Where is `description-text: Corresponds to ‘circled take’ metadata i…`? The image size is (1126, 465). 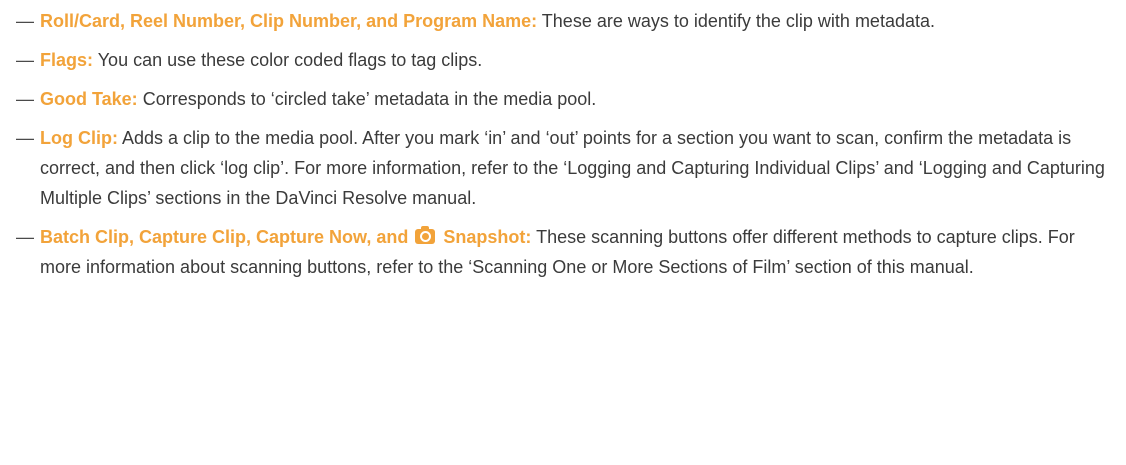
description-text: Corresponds to ‘circled take’ metadata i… is located at coordinates (369, 99).